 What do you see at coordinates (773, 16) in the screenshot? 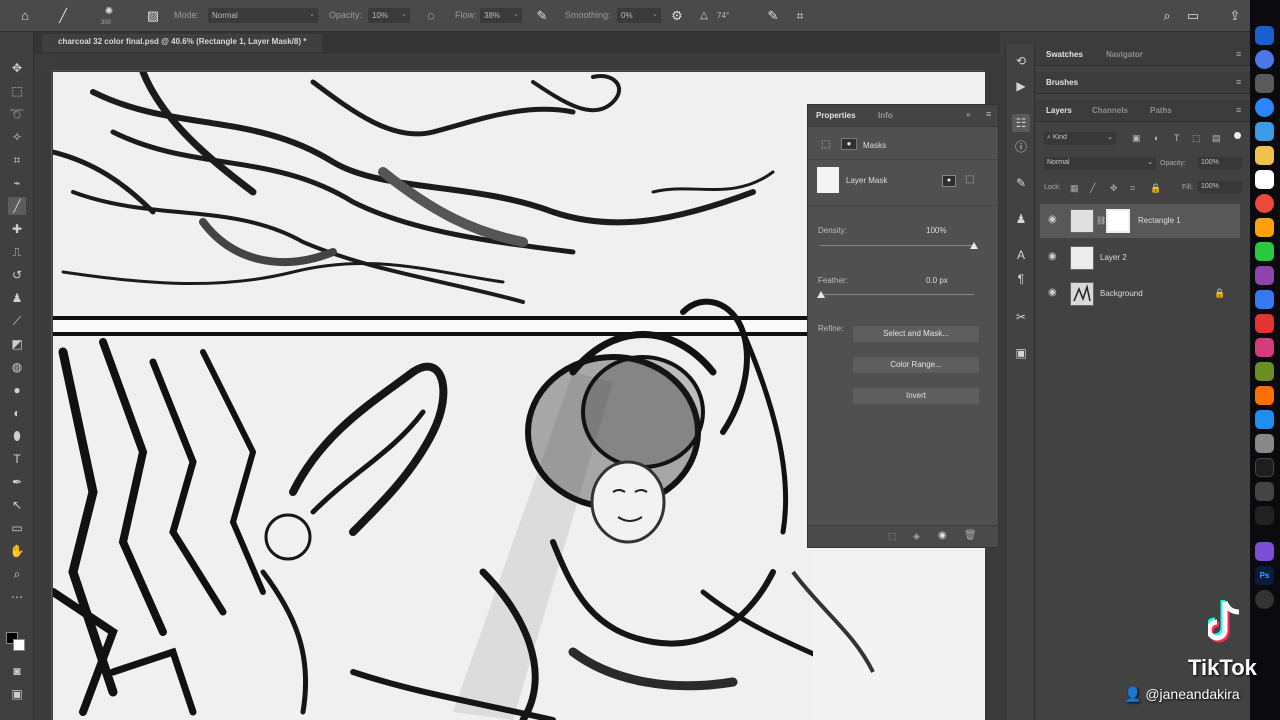
I see `pressure-size-icon: ✎` at bounding box center [773, 16].